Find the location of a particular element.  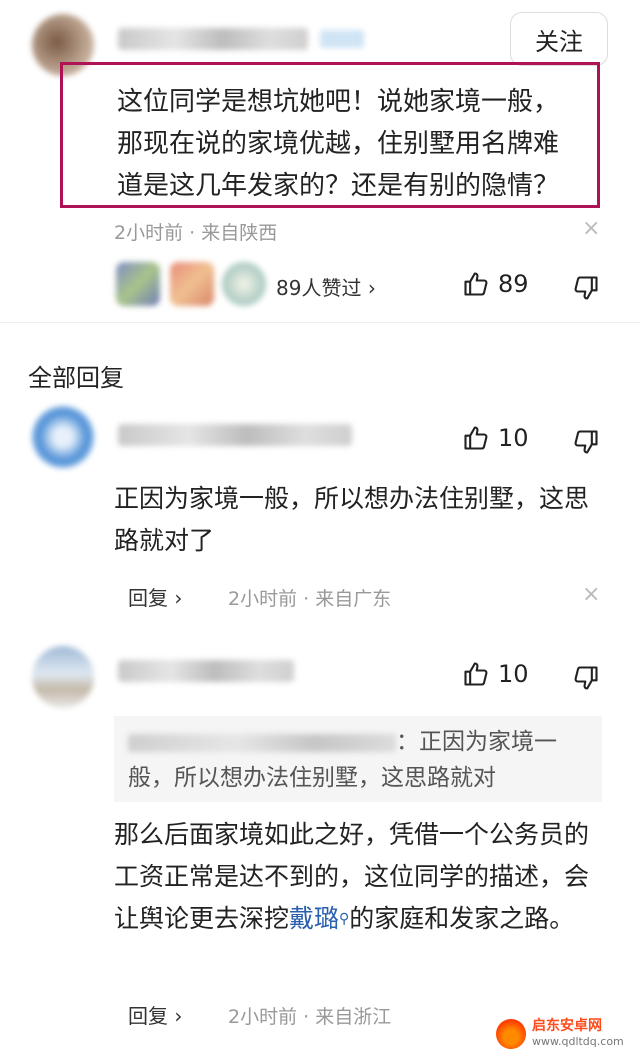

reply-text: 正因为家境一般，所以想办法住别墅，这思路就对了 is located at coordinates (352, 519).